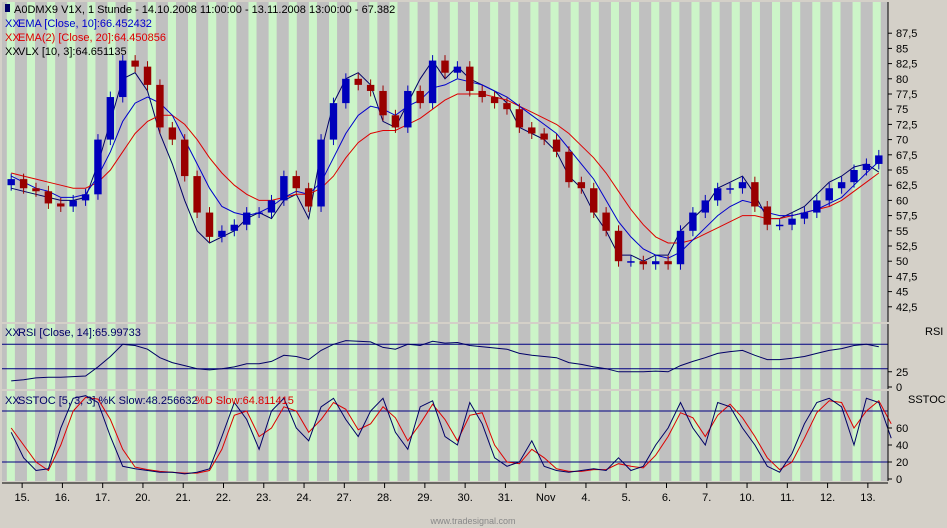 The height and width of the screenshot is (528, 947). I want to click on price-tick-label: 55, so click(902, 232).